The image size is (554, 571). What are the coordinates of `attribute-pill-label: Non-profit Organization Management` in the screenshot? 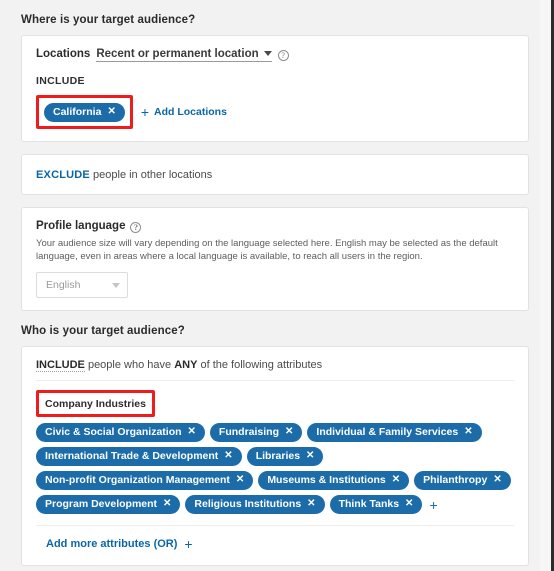 It's located at (137, 480).